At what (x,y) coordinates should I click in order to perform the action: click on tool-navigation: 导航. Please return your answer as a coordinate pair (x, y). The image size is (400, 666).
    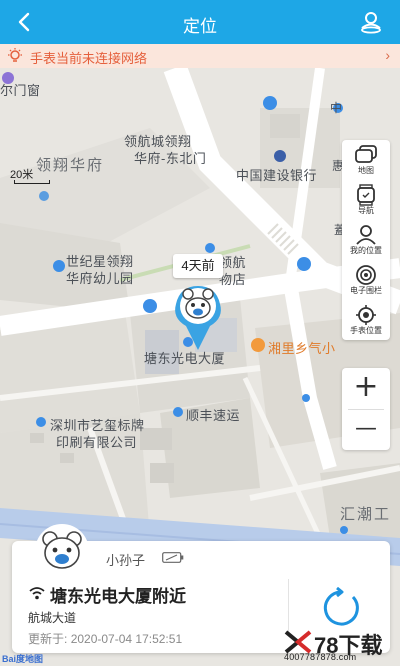
    Looking at the image, I should click on (366, 200).